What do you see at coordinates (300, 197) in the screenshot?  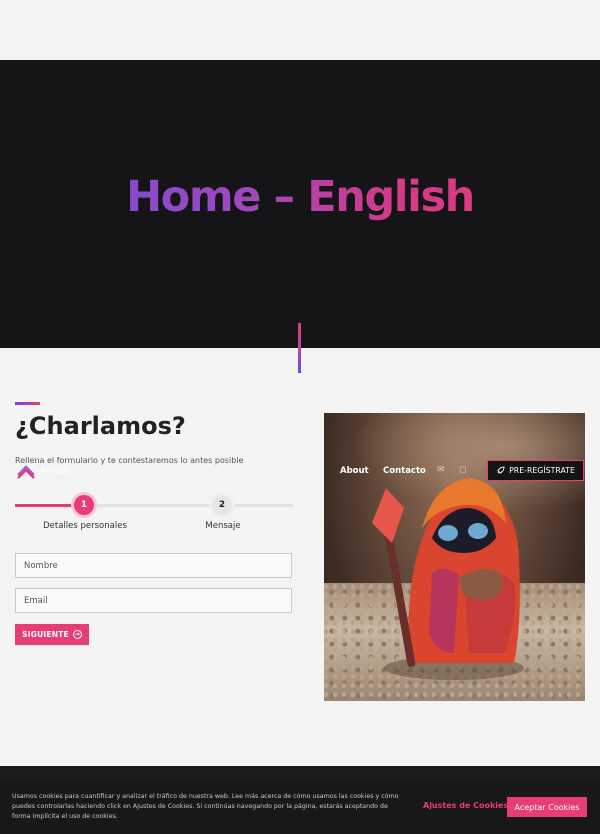 I see `hero-title: Home – English` at bounding box center [300, 197].